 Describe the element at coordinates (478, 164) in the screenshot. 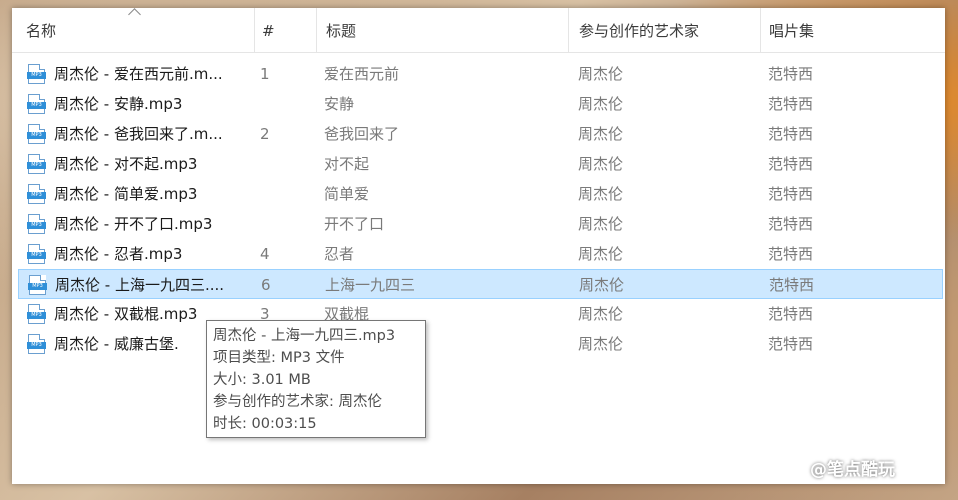

I see `file-row: MP3 周杰伦 - 对不起.mp3 对不起 周杰伦 范特西` at that location.